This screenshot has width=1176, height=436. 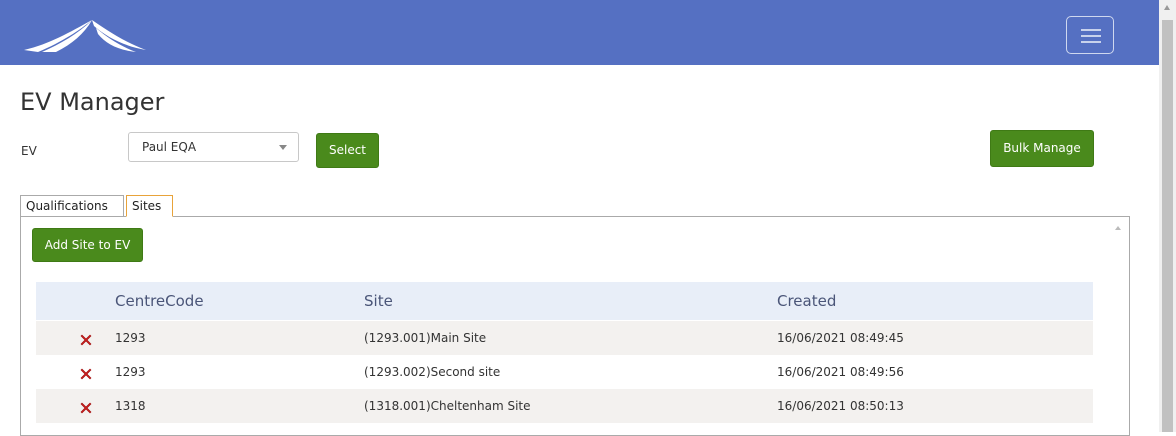 I want to click on cell-site: (1293.002)Second site, so click(x=432, y=372).